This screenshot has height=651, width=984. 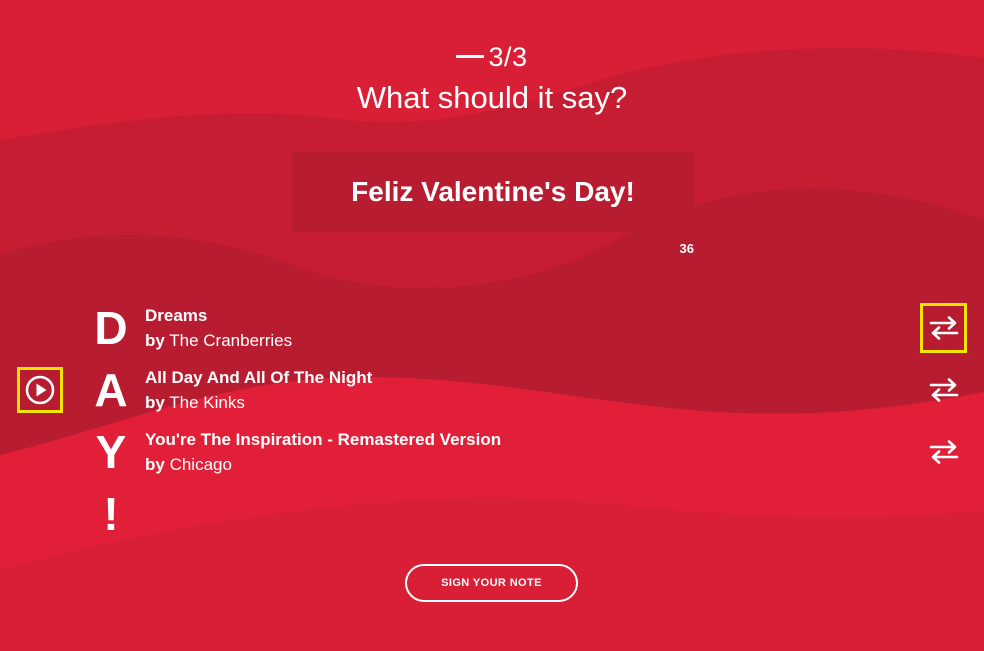 What do you see at coordinates (111, 390) in the screenshot?
I see `letter: A` at bounding box center [111, 390].